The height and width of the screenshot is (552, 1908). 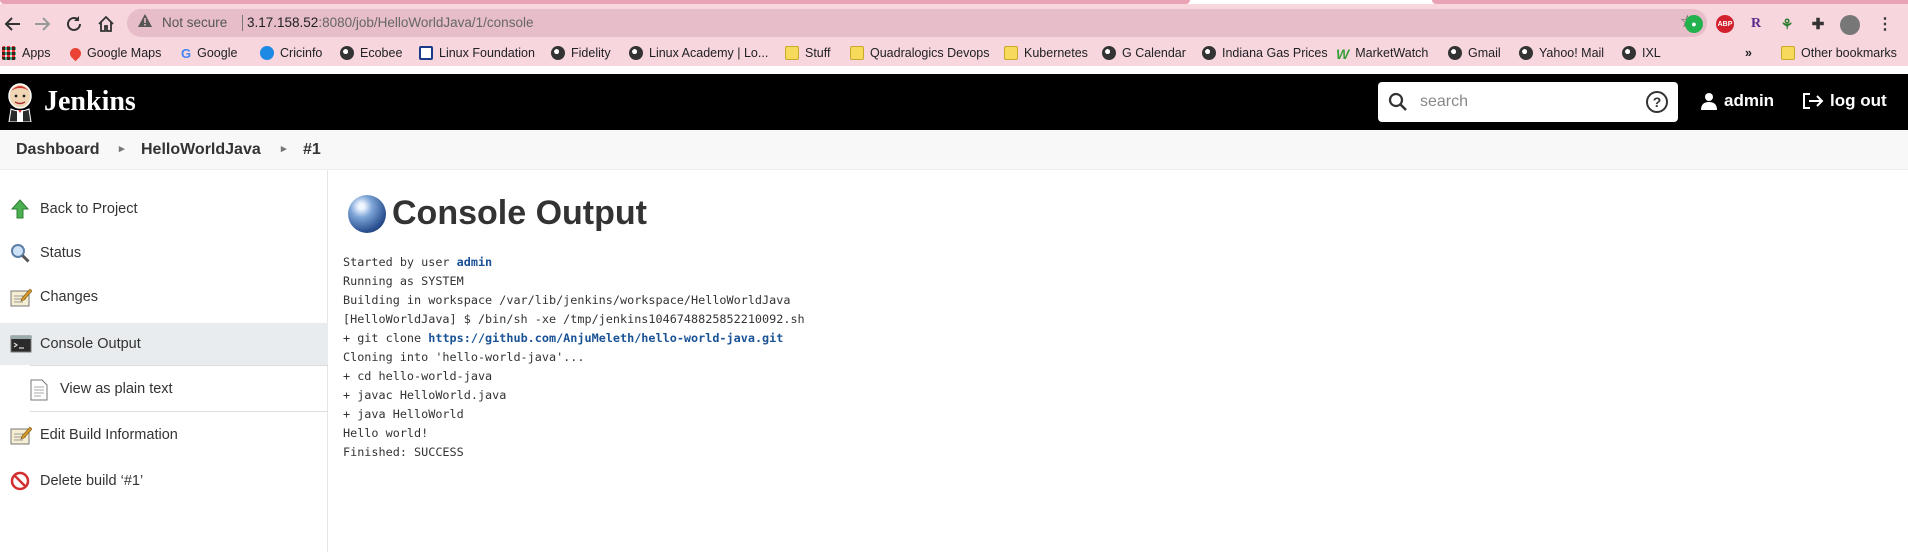 I want to click on search-input, so click(x=1530, y=102).